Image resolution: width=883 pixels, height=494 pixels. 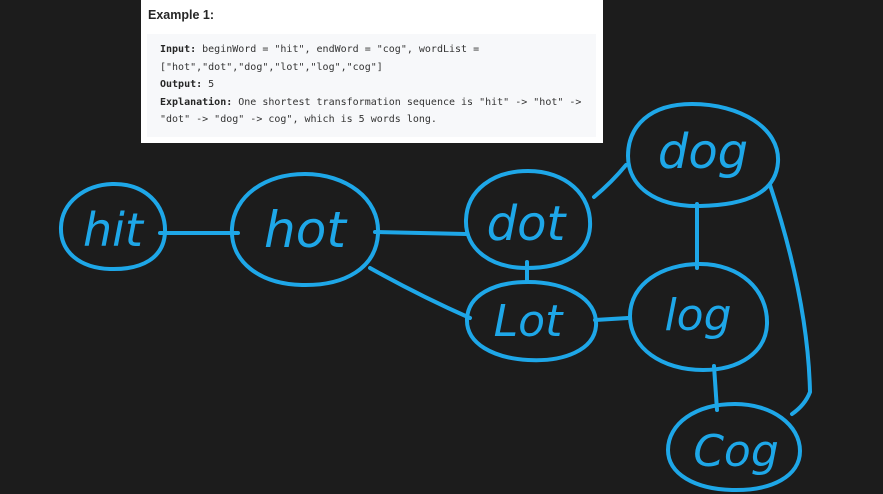 What do you see at coordinates (306, 230) in the screenshot?
I see `node-hot-label: hot` at bounding box center [306, 230].